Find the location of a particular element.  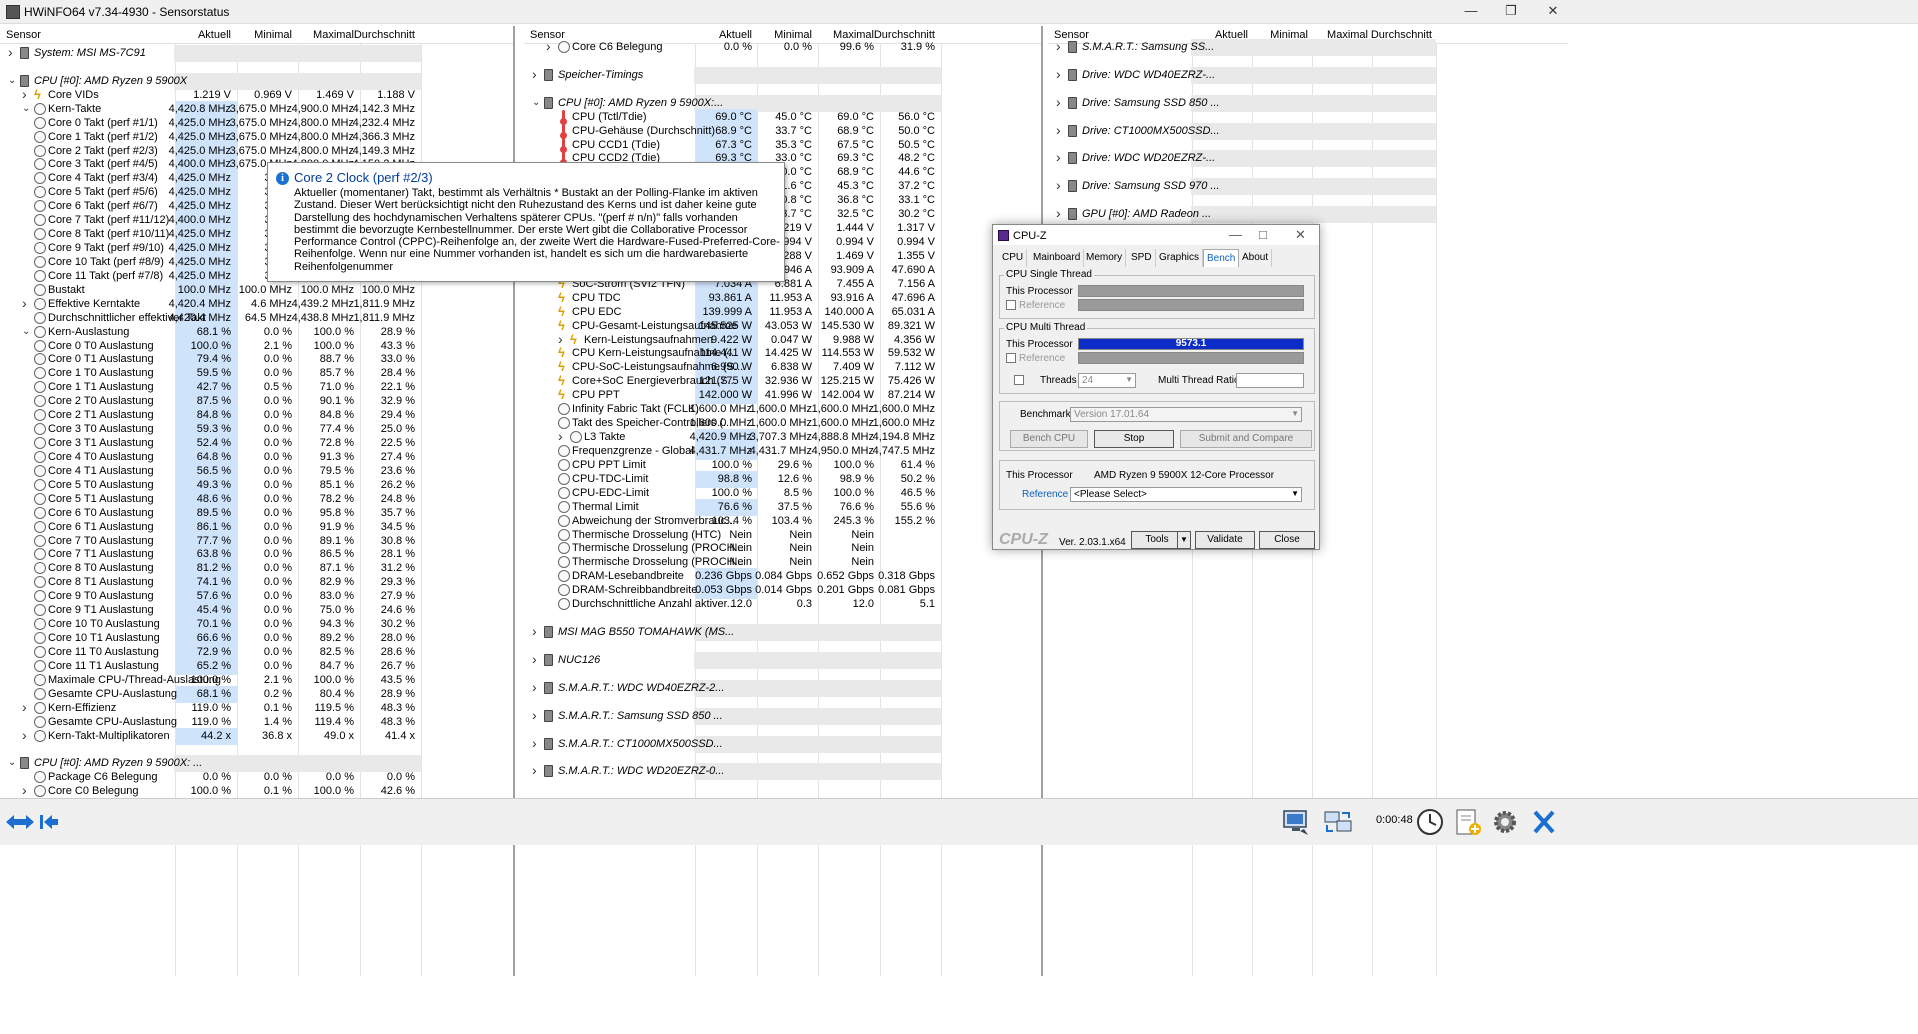

value-avg: 37.2 °C is located at coordinates (916, 186).